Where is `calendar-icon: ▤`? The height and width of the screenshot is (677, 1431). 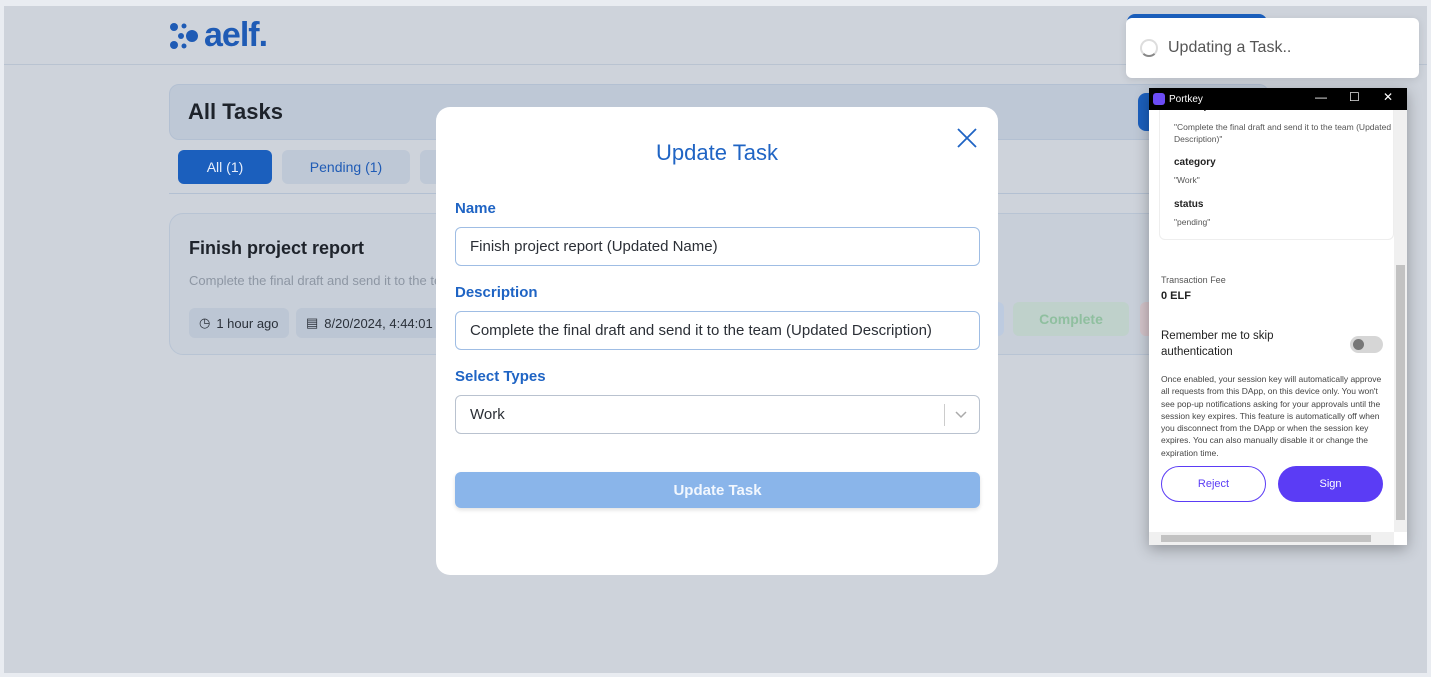
calendar-icon: ▤ is located at coordinates (312, 322).